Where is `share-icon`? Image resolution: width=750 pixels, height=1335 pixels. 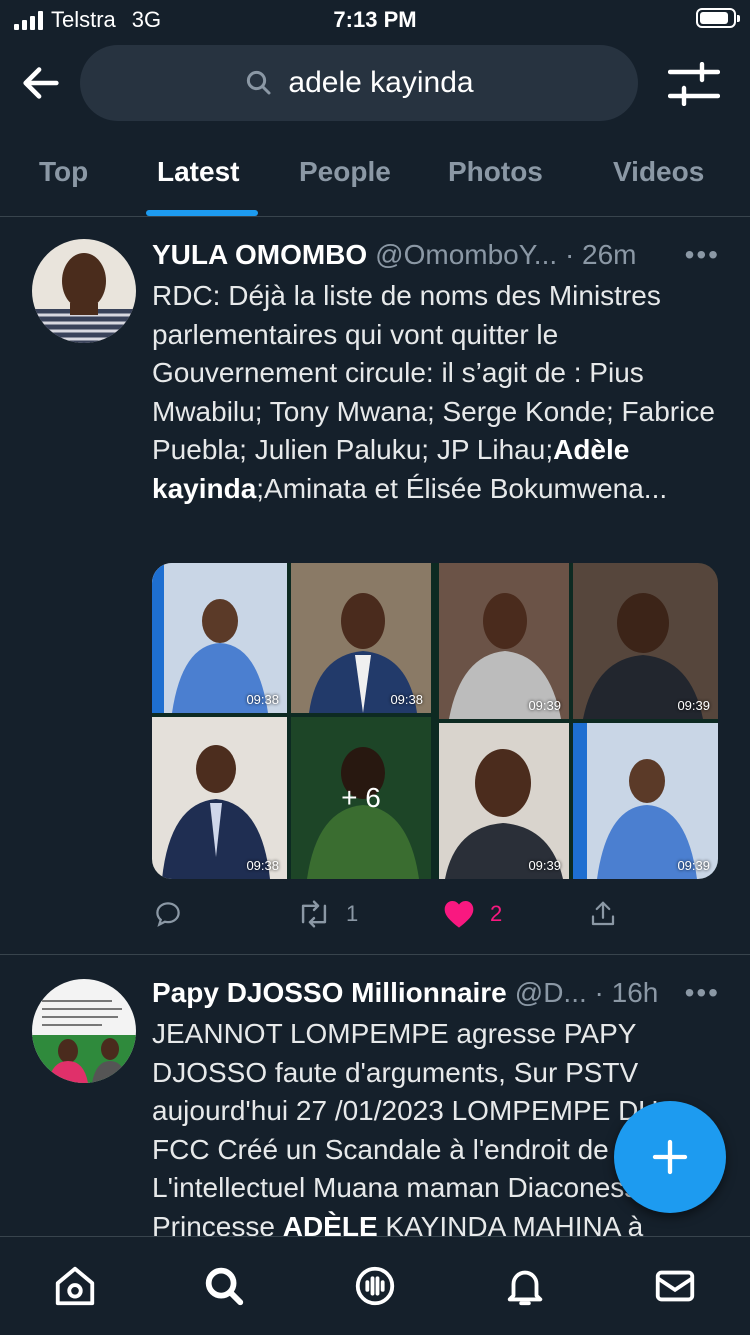
share-icon is located at coordinates (603, 913).